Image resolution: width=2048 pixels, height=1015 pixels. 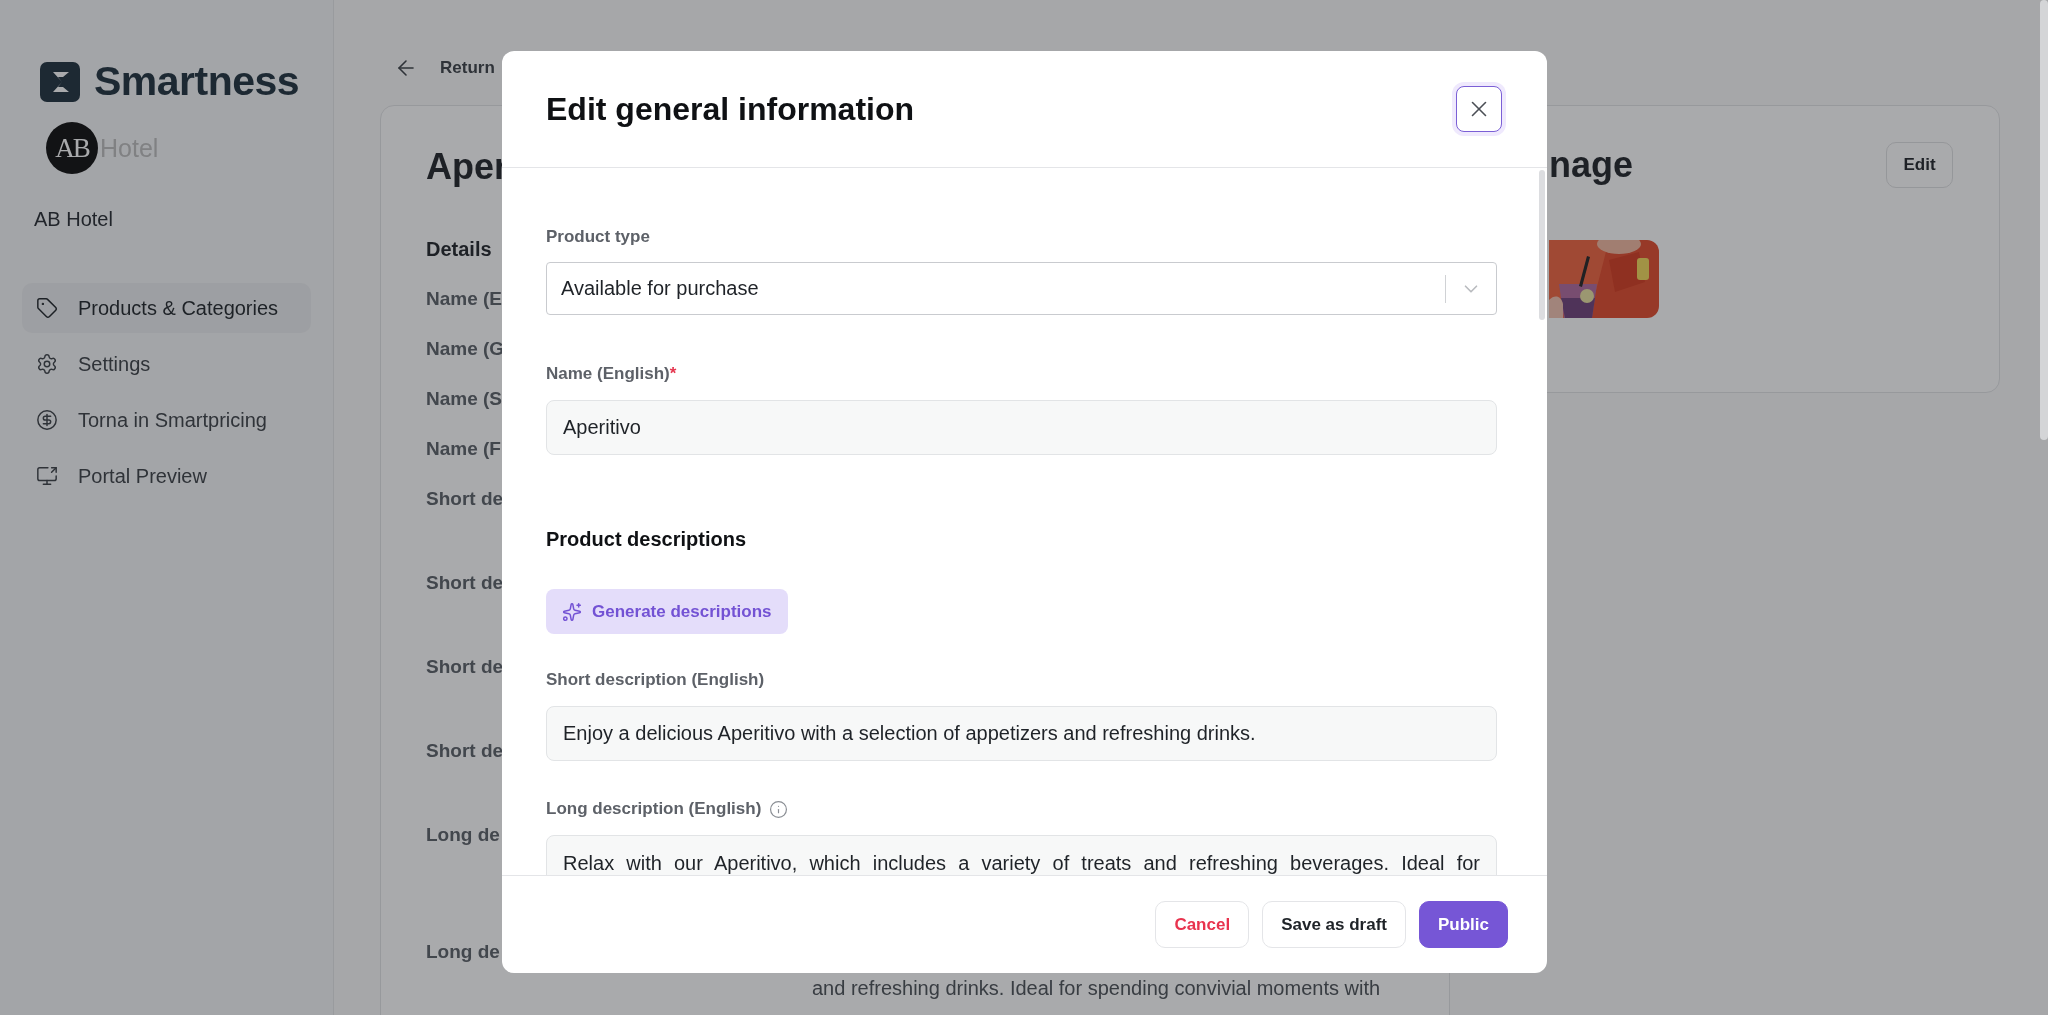 What do you see at coordinates (166, 420) in the screenshot?
I see `sidebar-item: Torna in Smartpricing` at bounding box center [166, 420].